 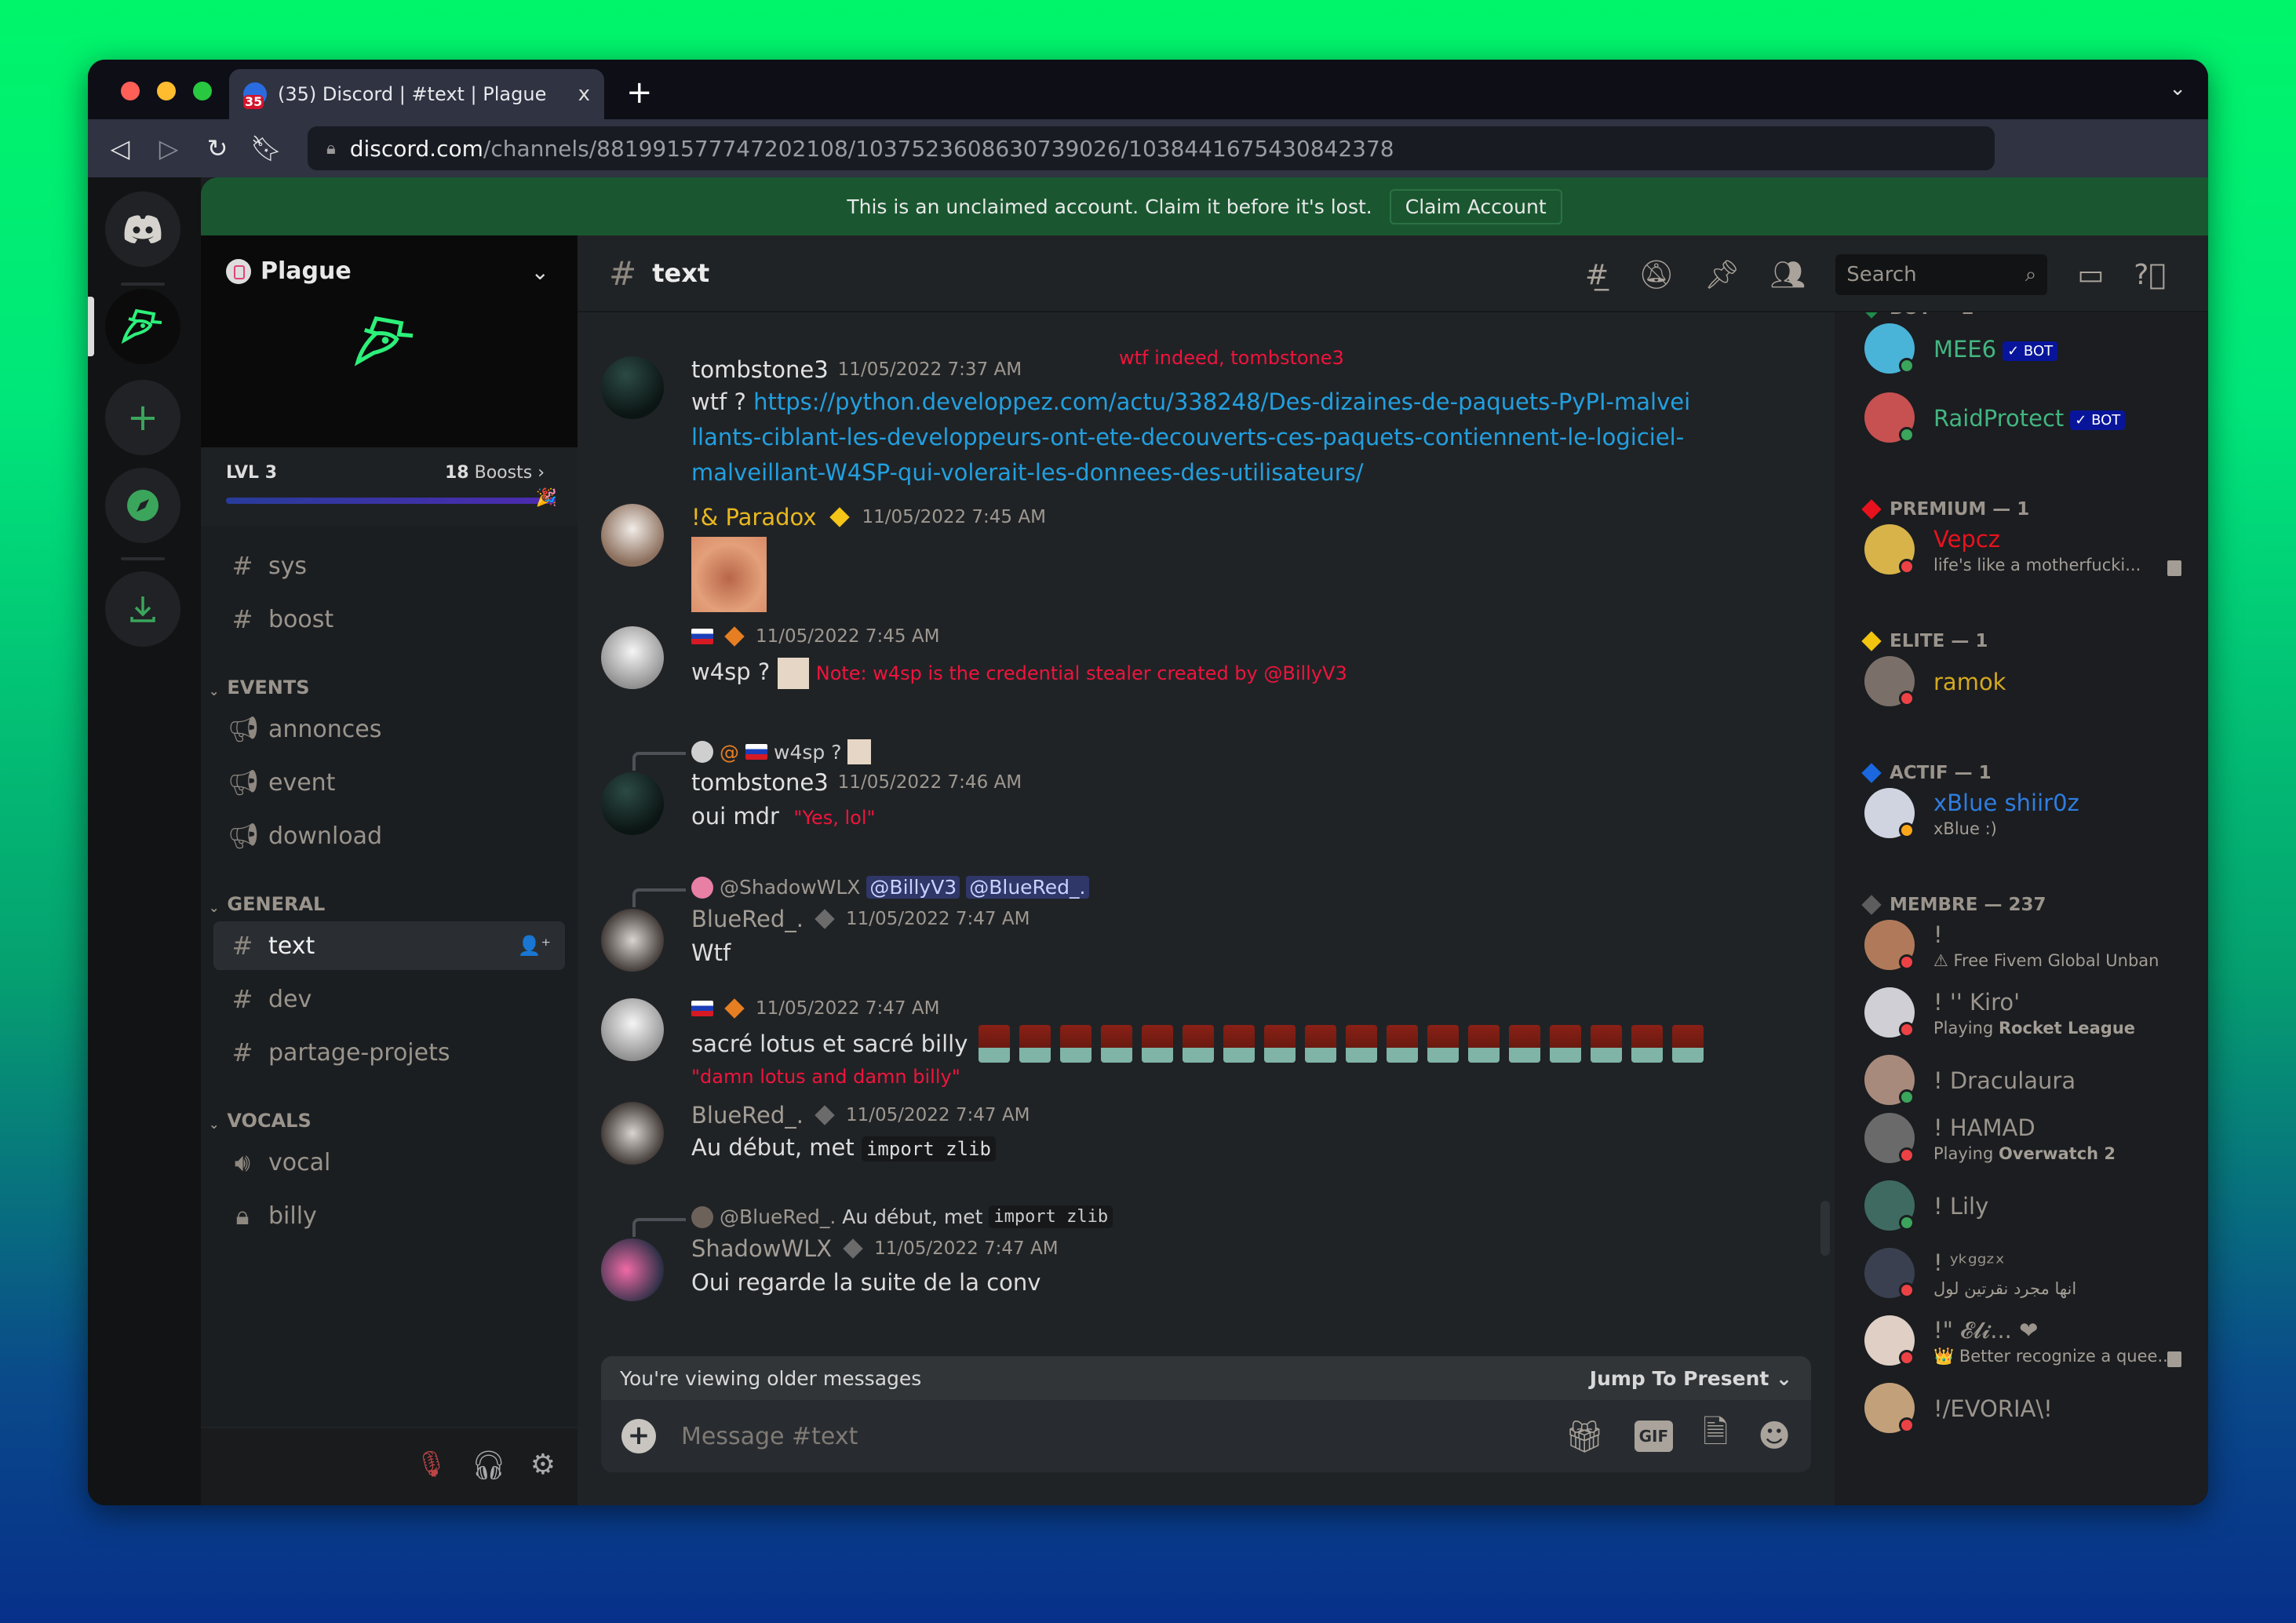 I want to click on forward-icon: ▷, so click(x=168, y=148).